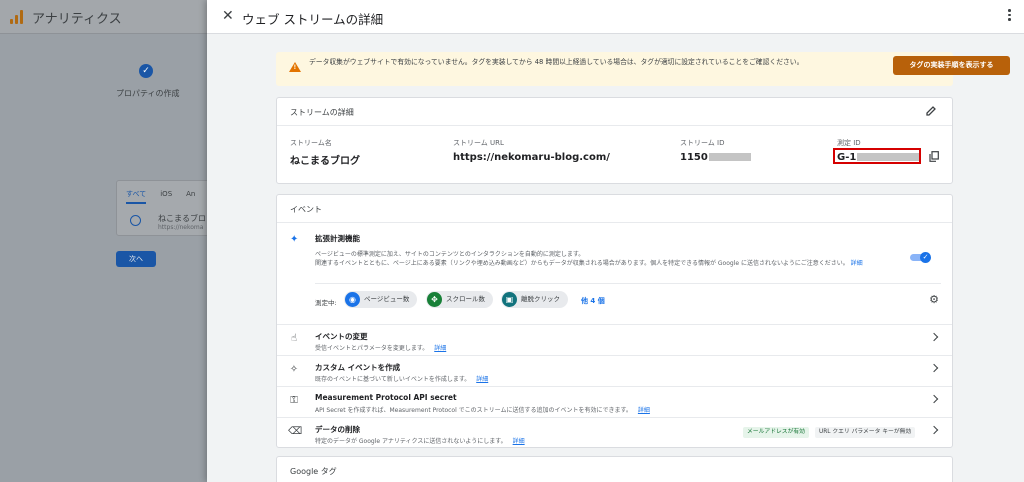 The image size is (1024, 482). What do you see at coordinates (540, 299) in the screenshot?
I see `chip-label: 離脱クリック` at bounding box center [540, 299].